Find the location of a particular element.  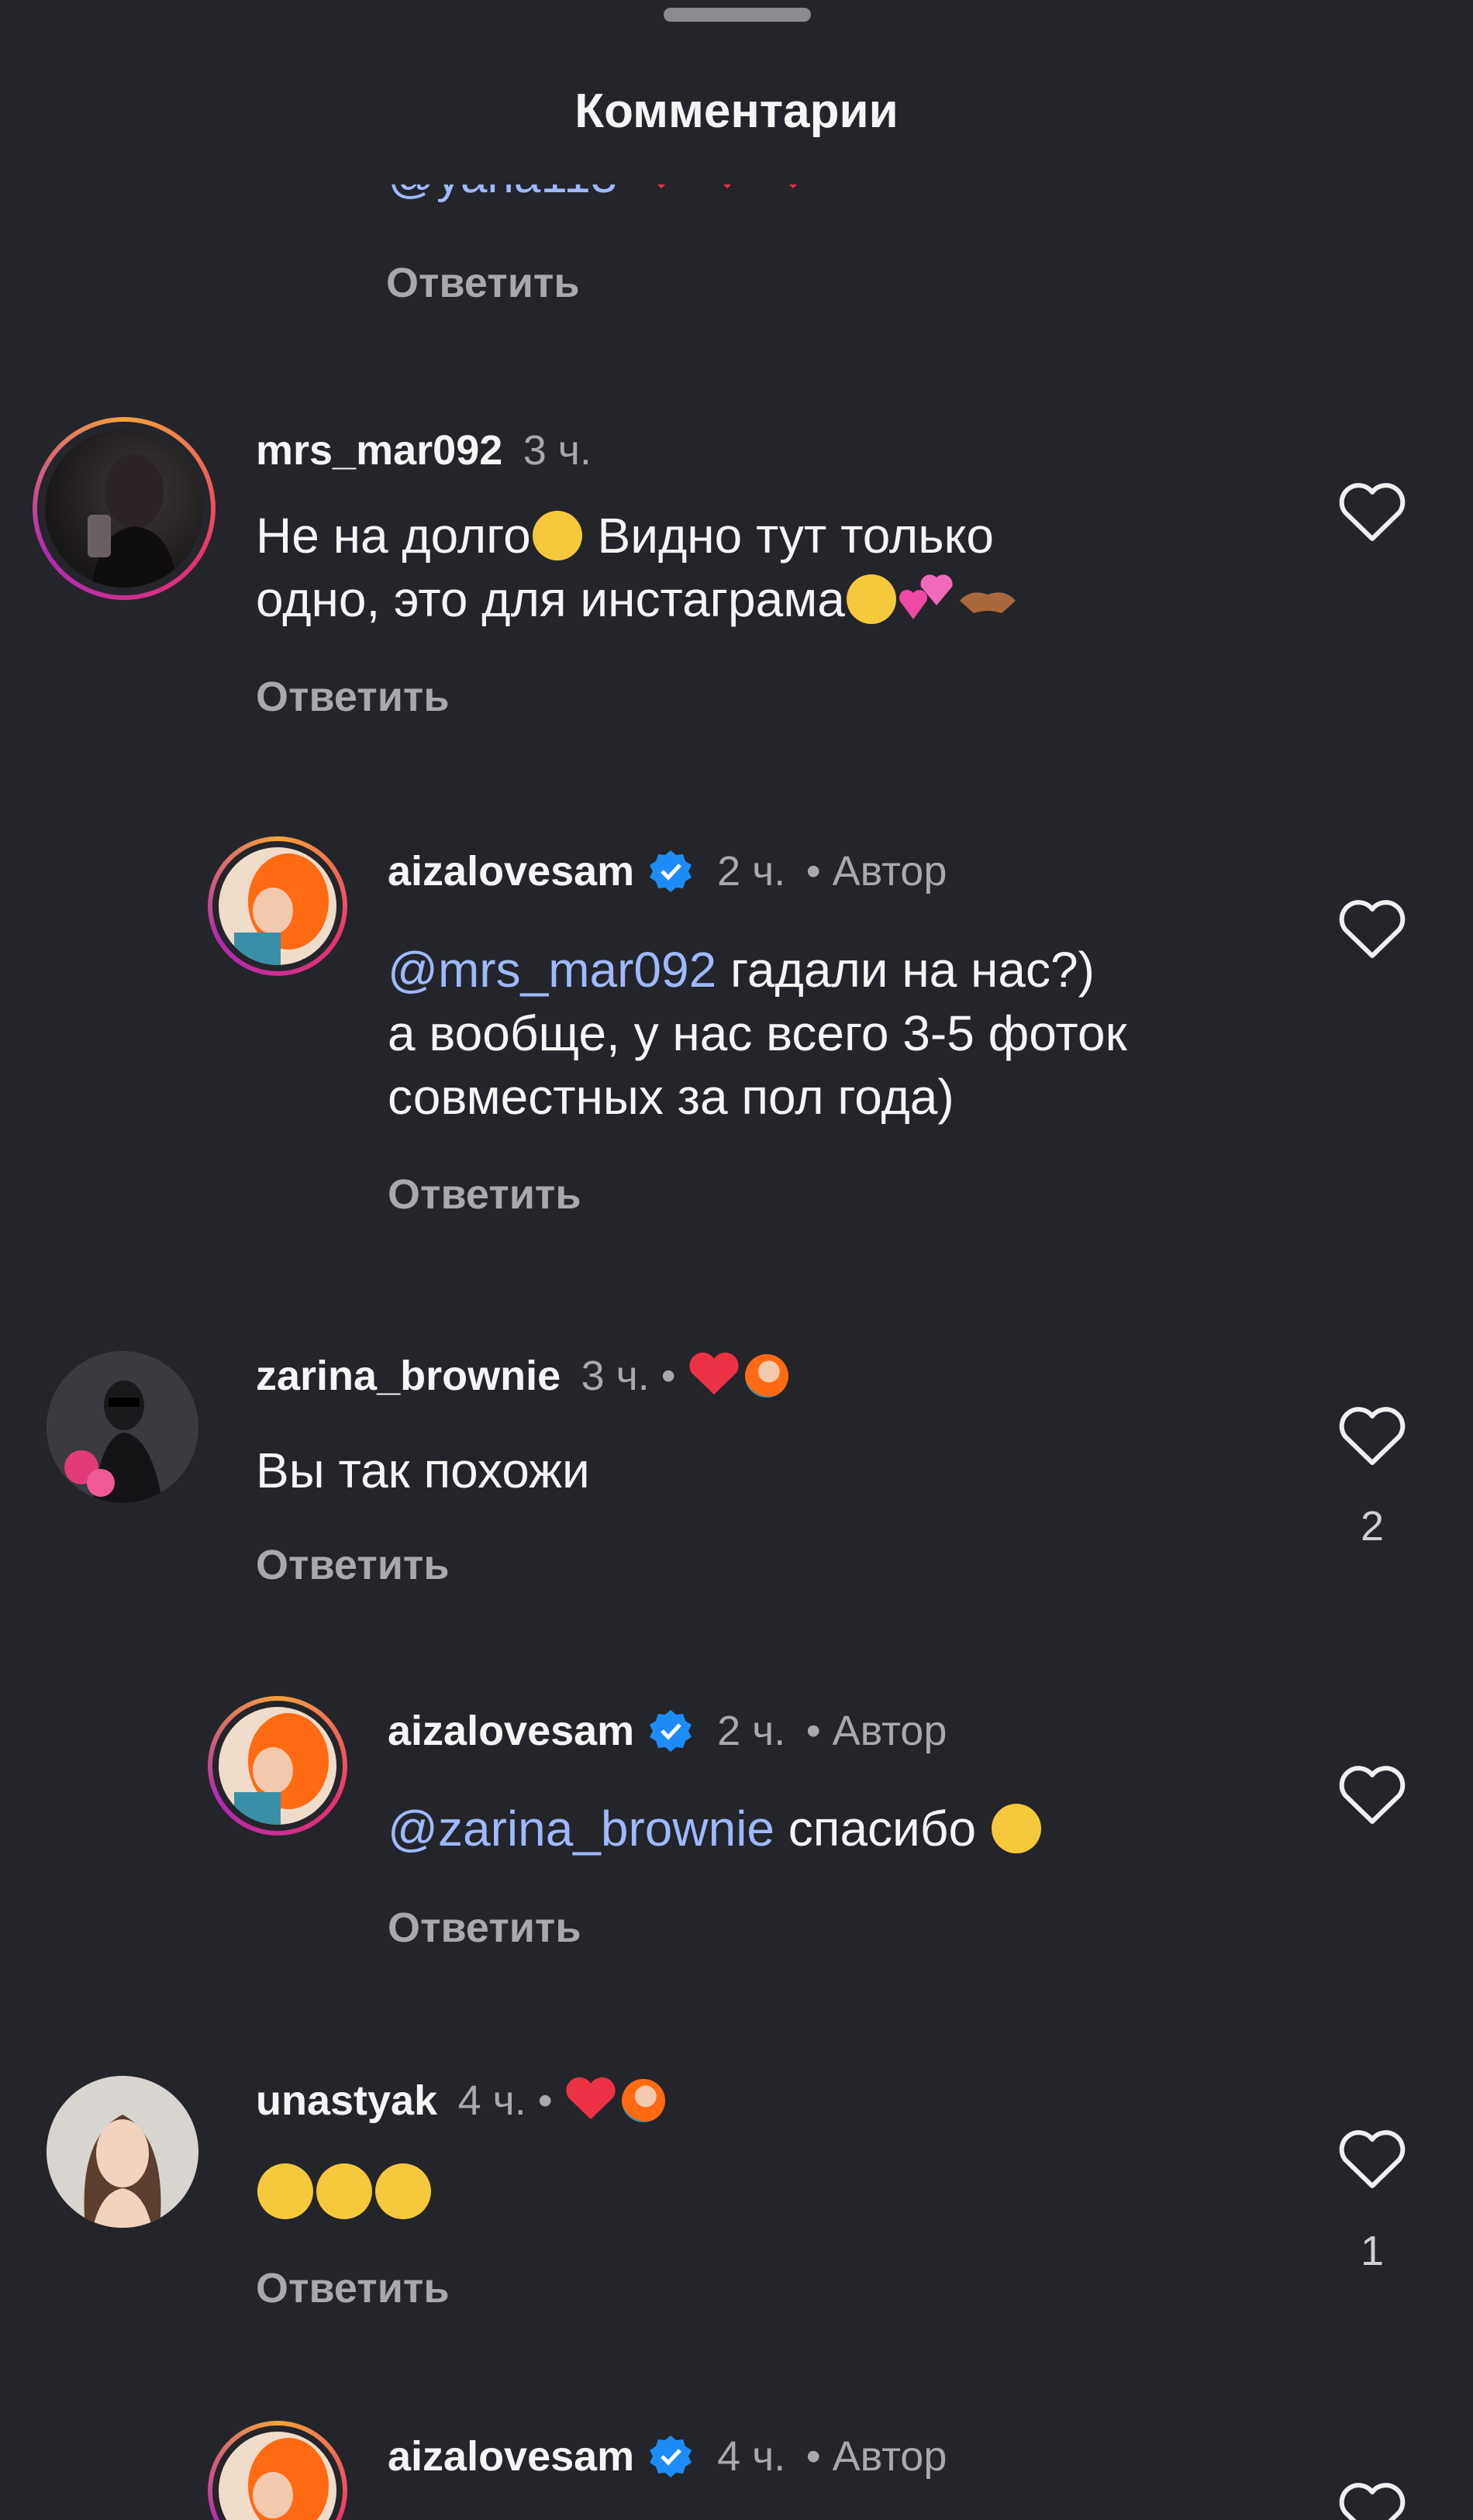

drag-handle is located at coordinates (737, 15).